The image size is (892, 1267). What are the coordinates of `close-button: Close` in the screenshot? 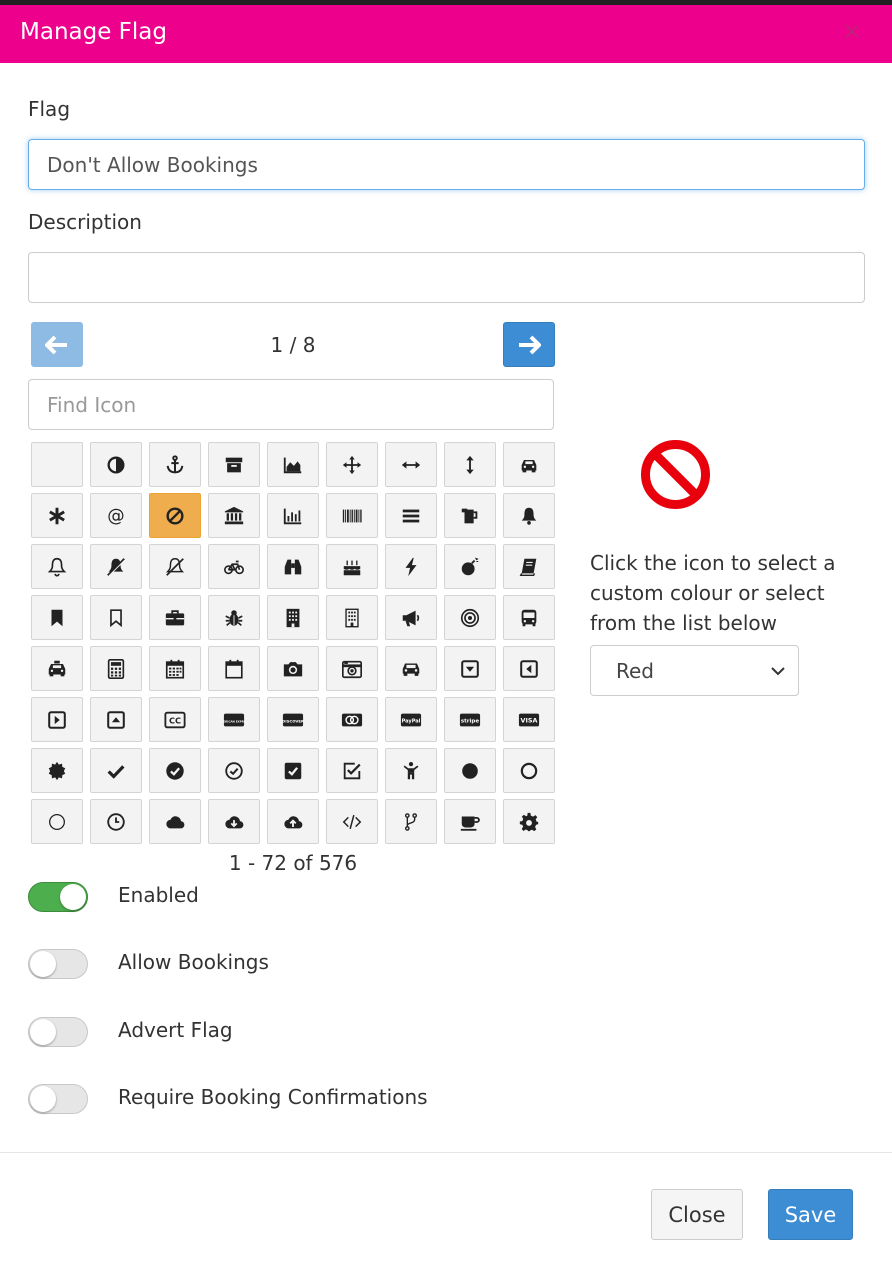 It's located at (697, 1214).